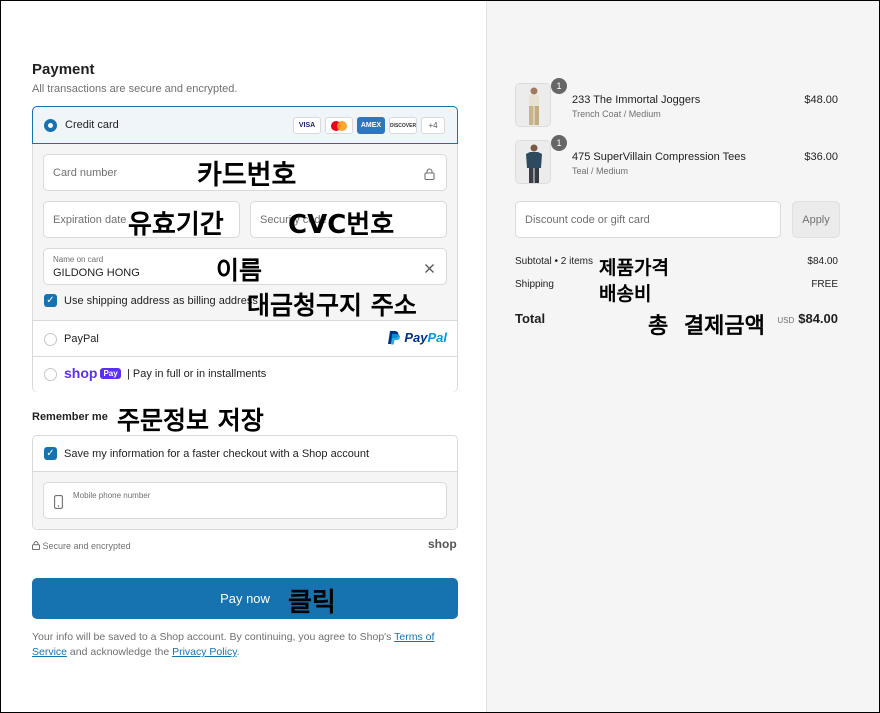 The height and width of the screenshot is (713, 880). Describe the element at coordinates (821, 100) in the screenshot. I see `item-price: $48.00` at that location.